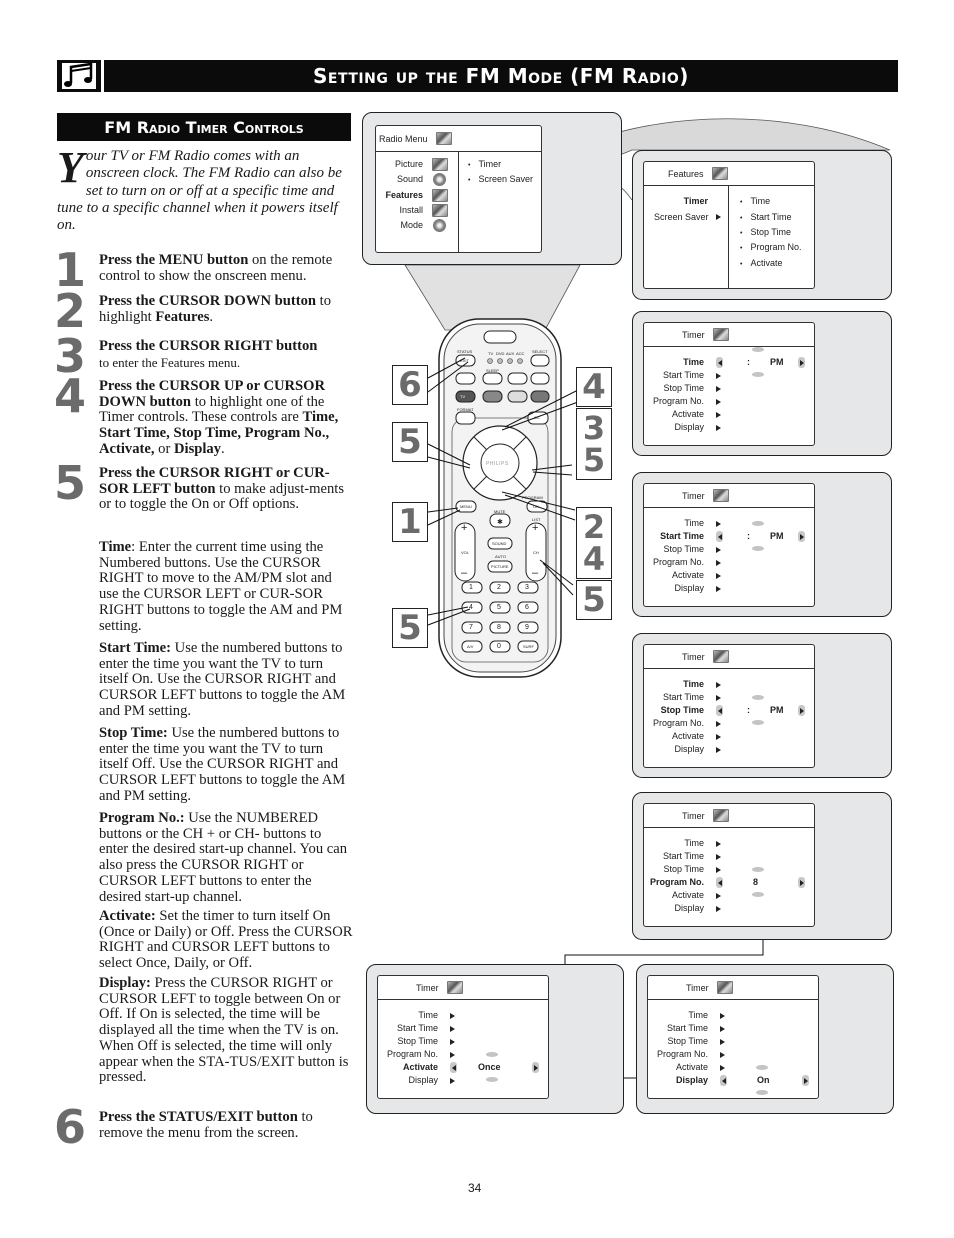 The image size is (954, 1238). I want to click on sound-button: SOUND, so click(499, 543).